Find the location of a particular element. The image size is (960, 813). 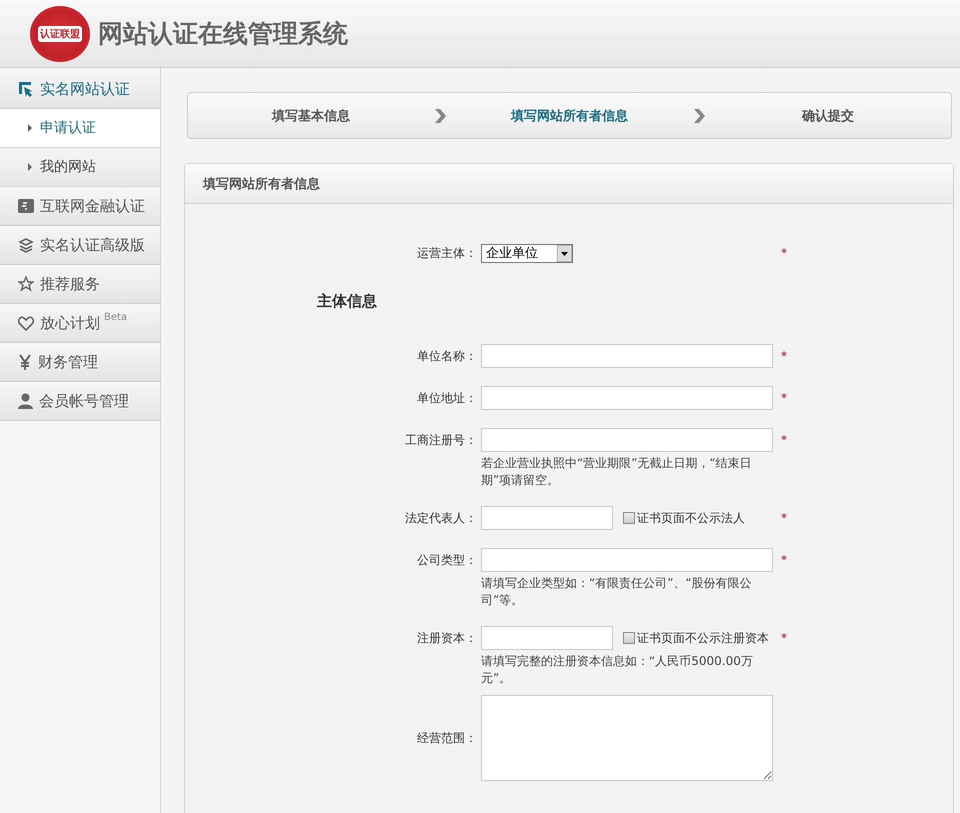

field-label: 法定代表人： is located at coordinates (441, 518).